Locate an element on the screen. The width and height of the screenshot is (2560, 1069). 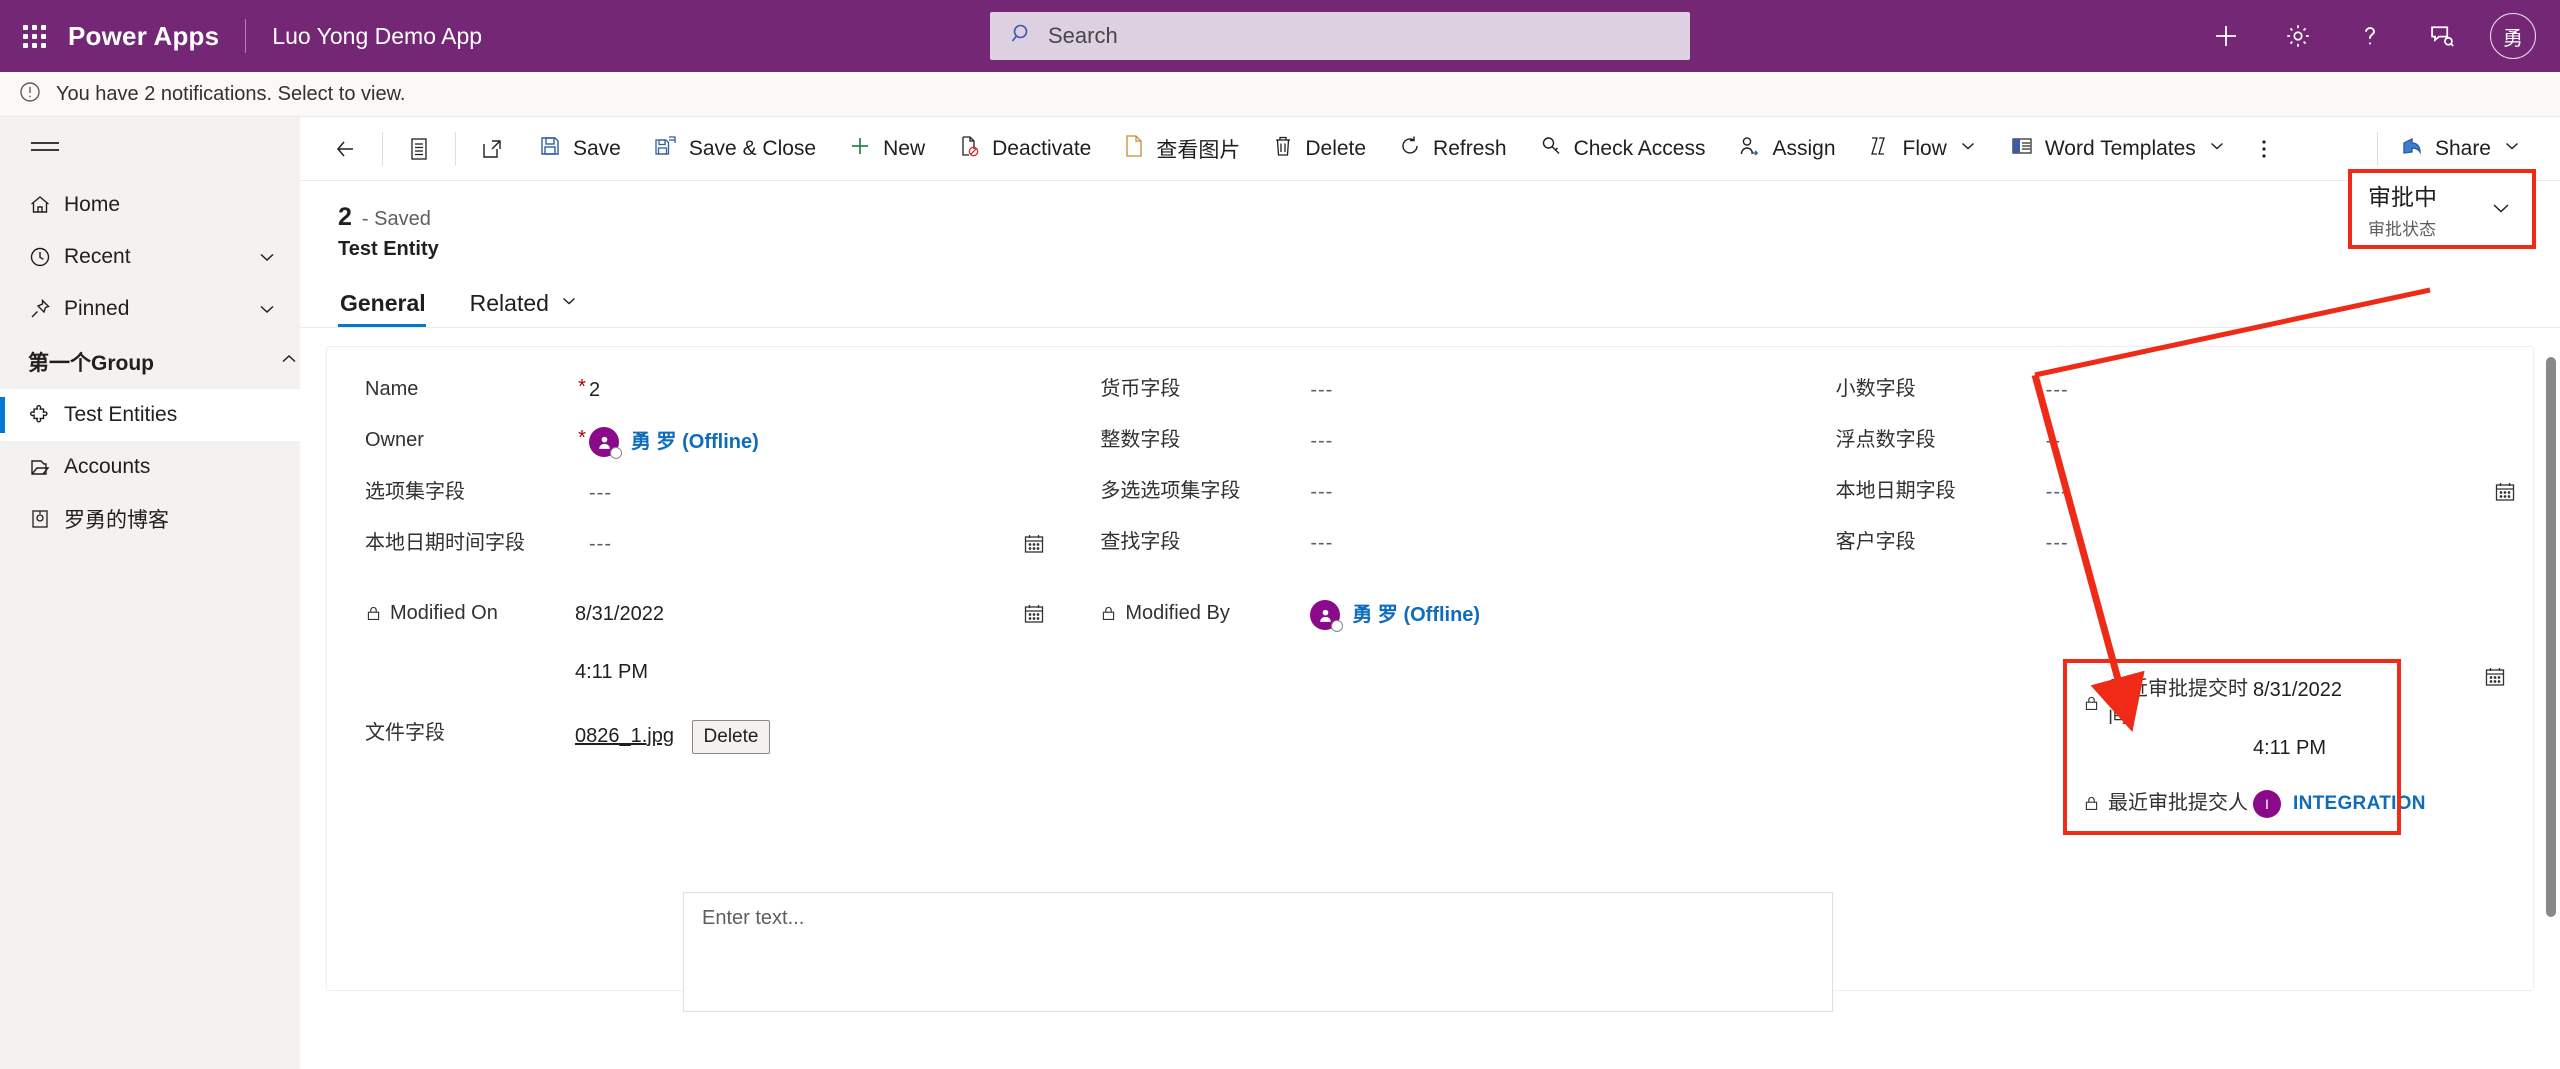
field-integer: 整数字段 --- is located at coordinates (1429, 441).